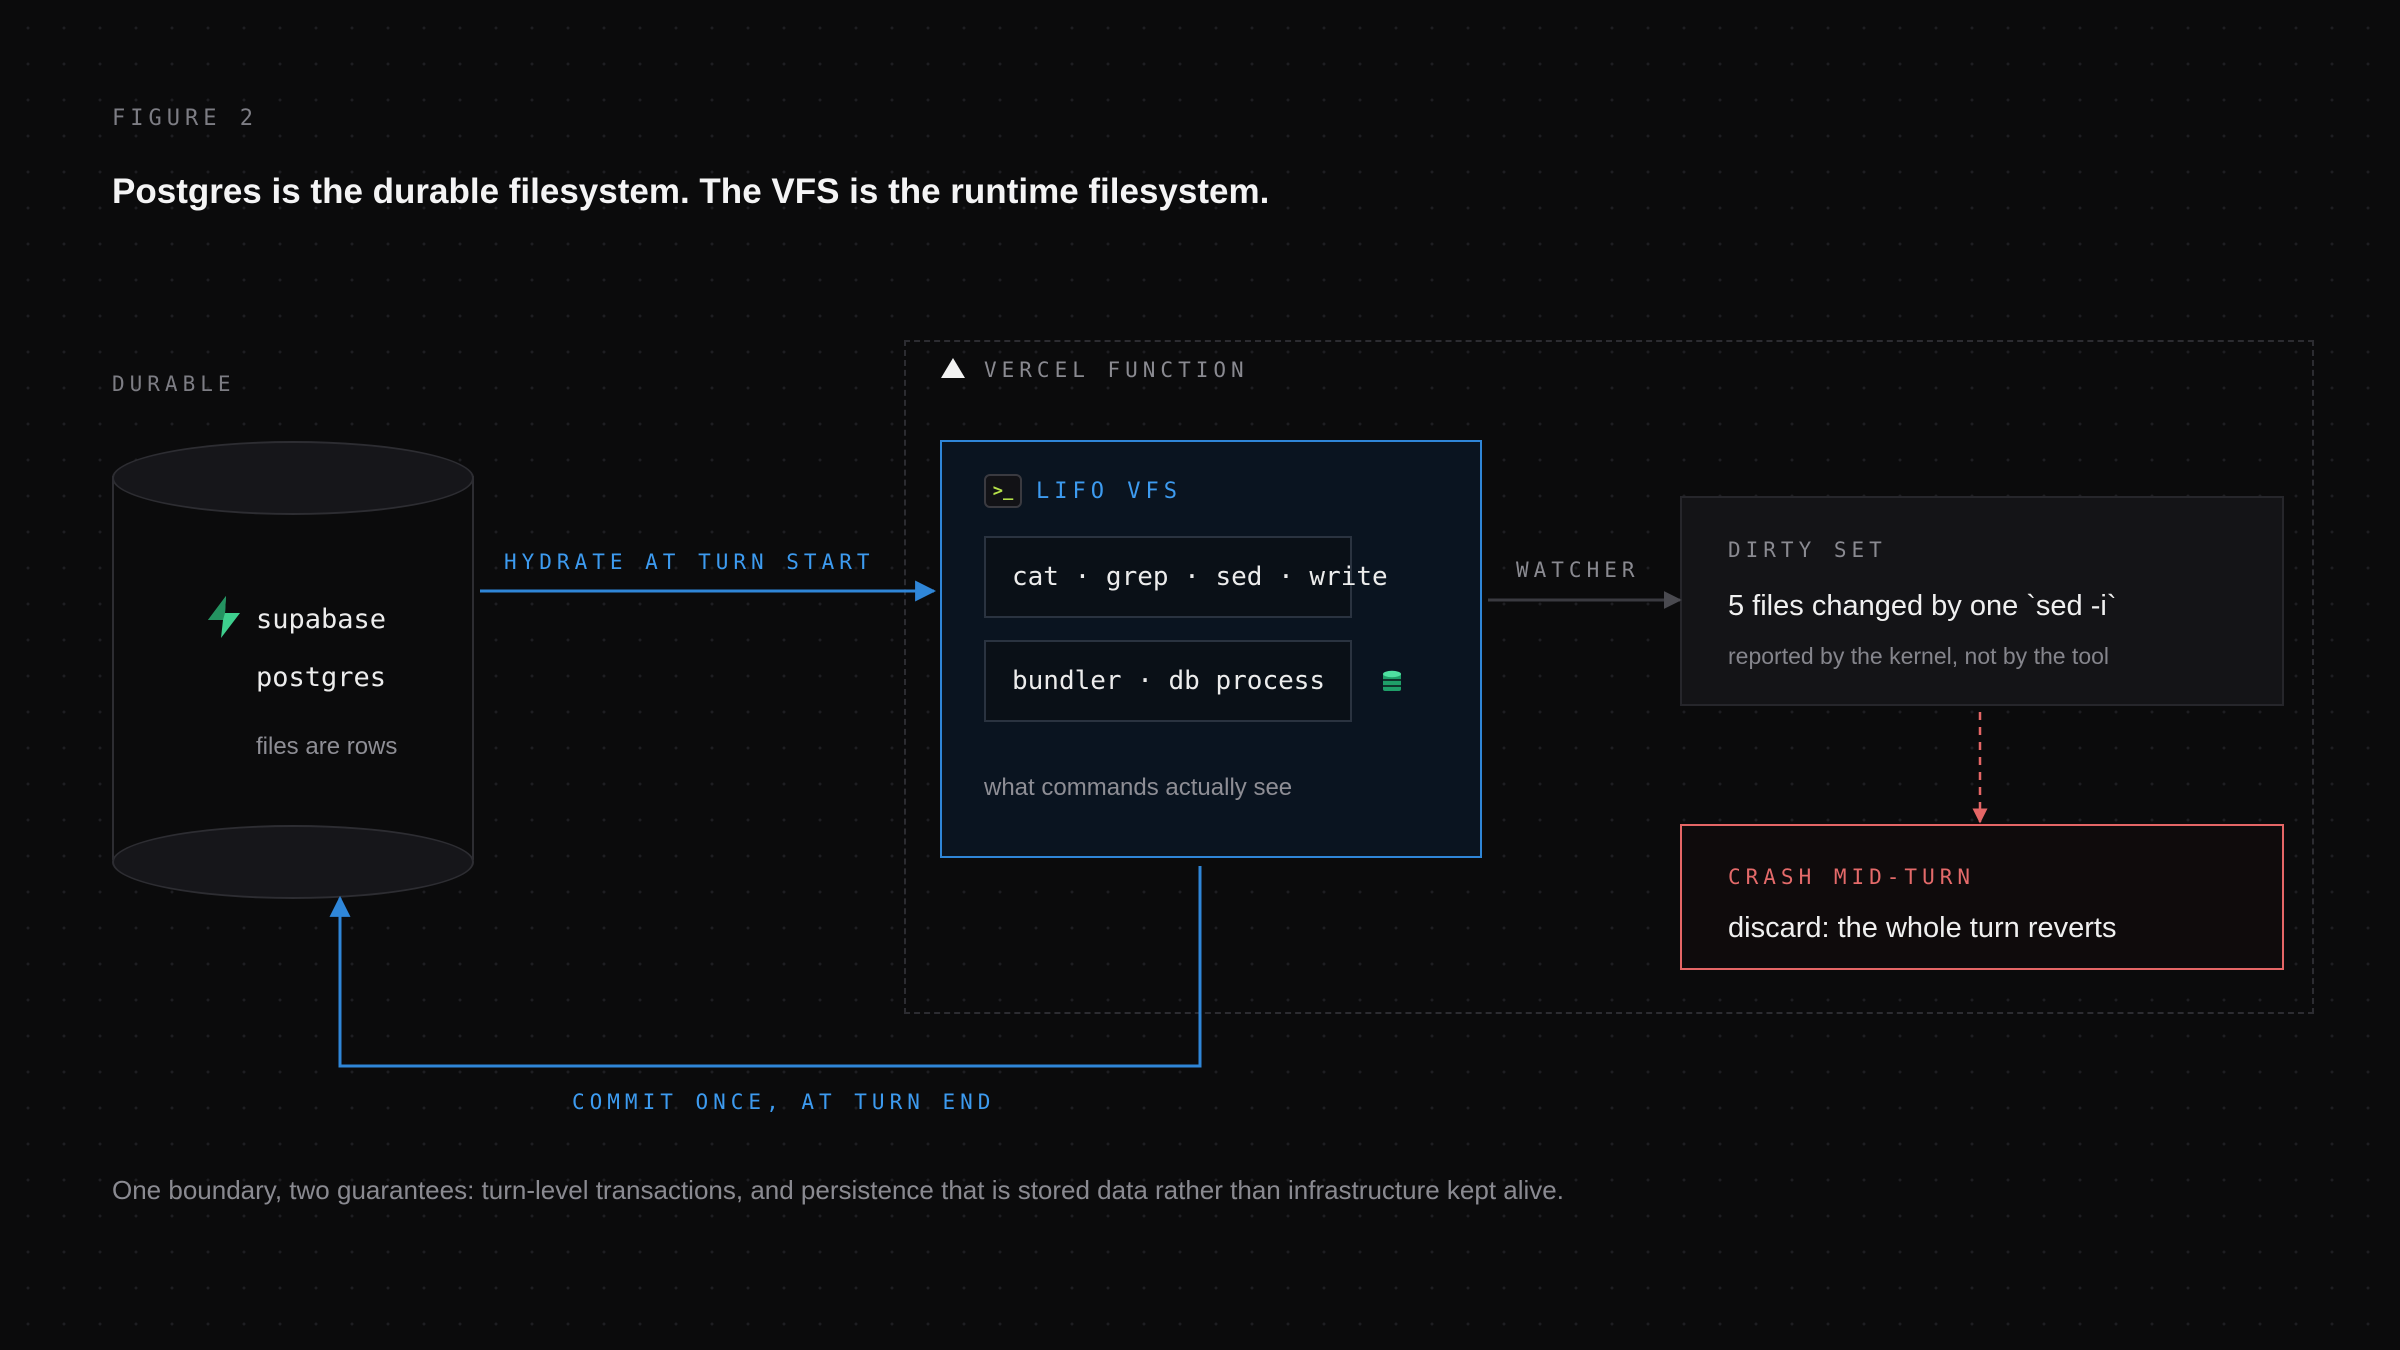  What do you see at coordinates (765, 967) in the screenshot?
I see `commit-arrow` at bounding box center [765, 967].